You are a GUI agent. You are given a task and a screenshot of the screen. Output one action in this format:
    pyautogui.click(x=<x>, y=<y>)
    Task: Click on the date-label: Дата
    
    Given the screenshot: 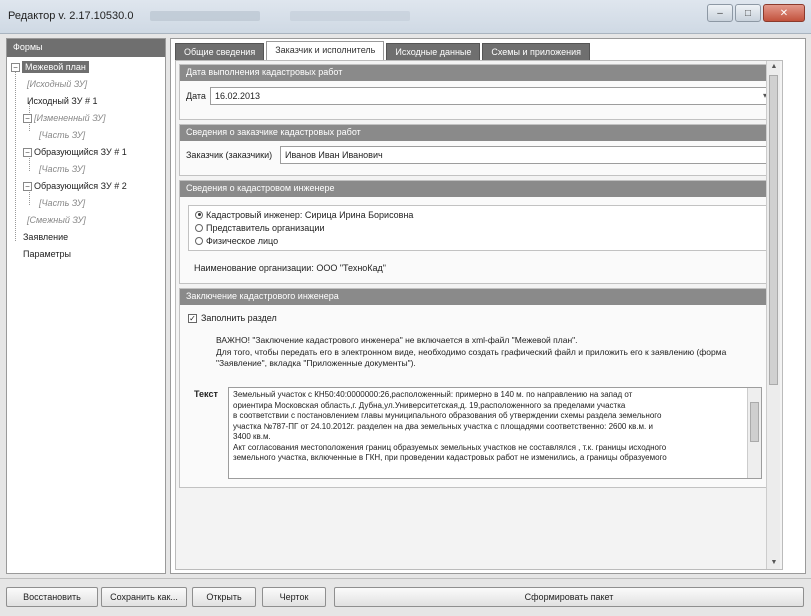 What is the action you would take?
    pyautogui.click(x=196, y=96)
    